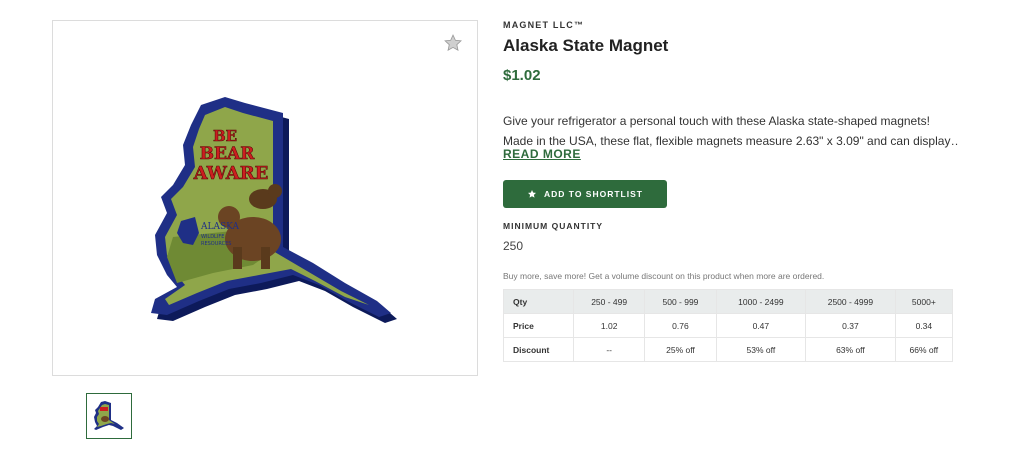  Describe the element at coordinates (924, 301) in the screenshot. I see `table-header-cell: 5000+` at that location.